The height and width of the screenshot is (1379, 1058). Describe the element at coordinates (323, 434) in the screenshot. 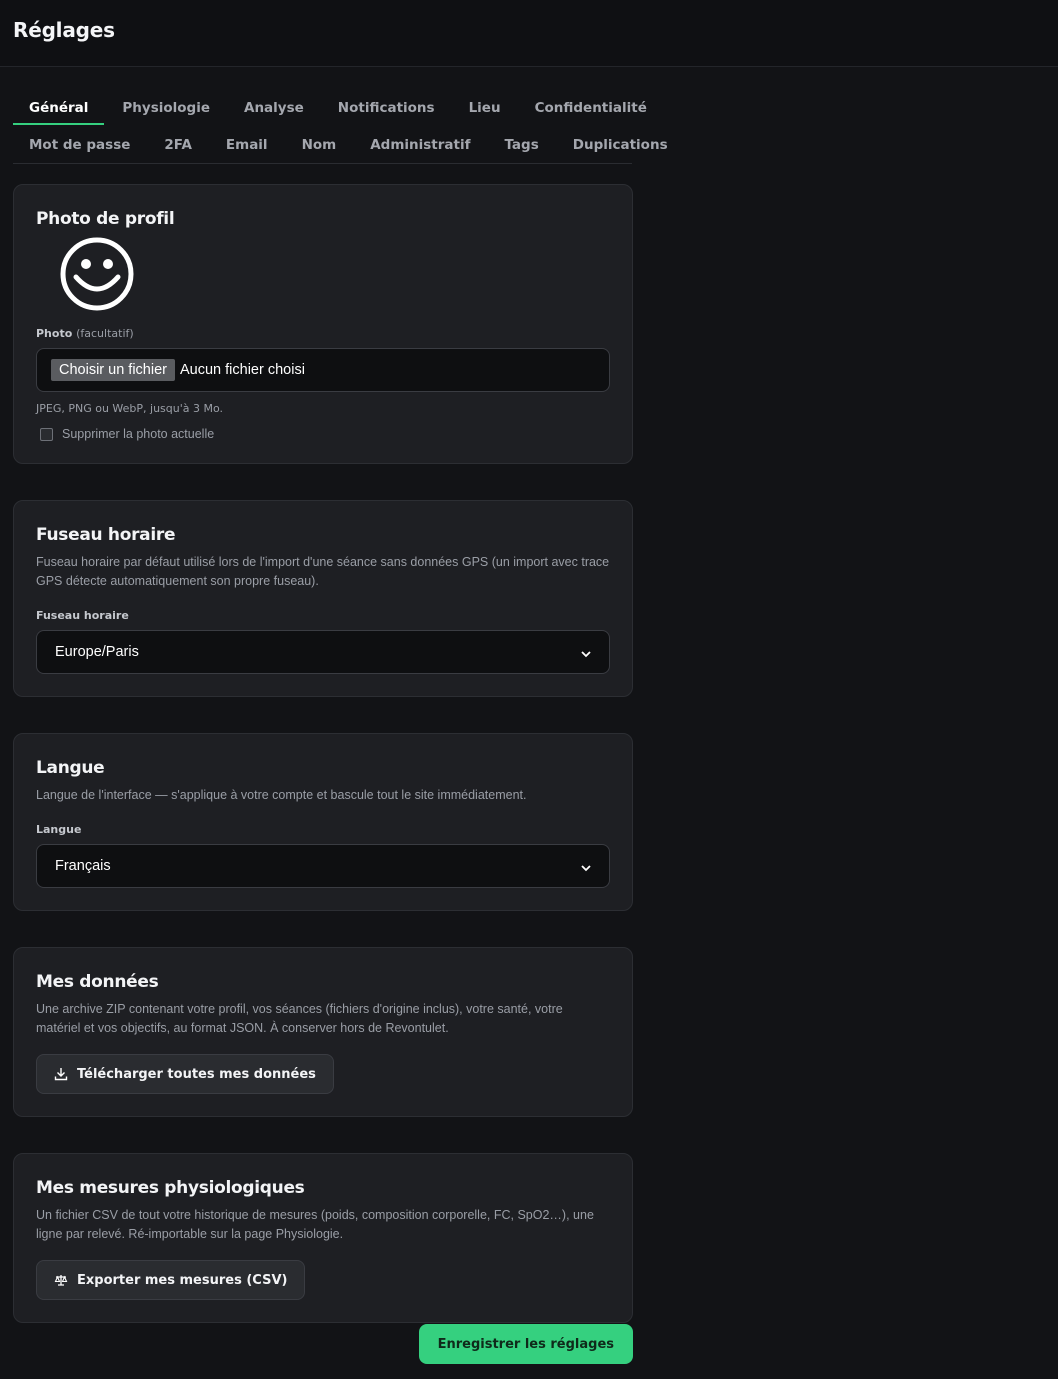

I see `remove-photo-row: Supprimer la photo actuelle` at that location.